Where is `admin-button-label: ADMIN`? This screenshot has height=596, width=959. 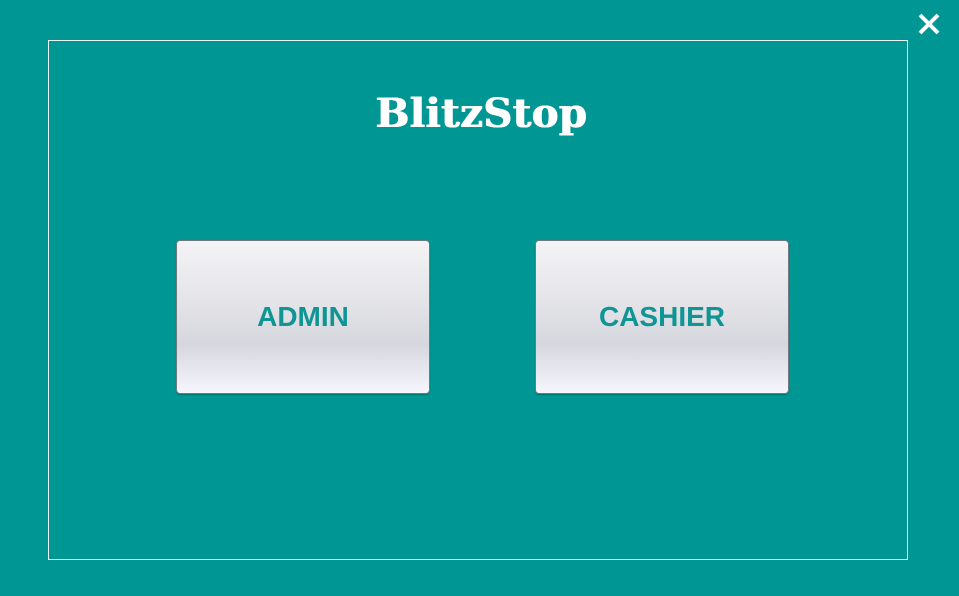
admin-button-label: ADMIN is located at coordinates (303, 316).